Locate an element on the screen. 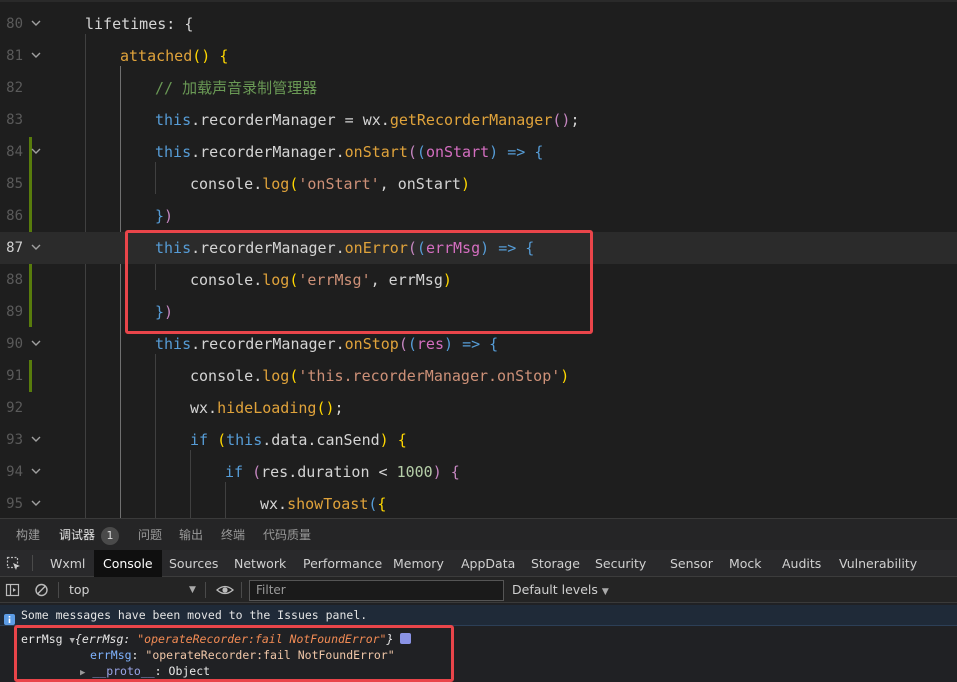 The height and width of the screenshot is (682, 957). code-text: wx.hideLoading(); is located at coordinates (267, 408).